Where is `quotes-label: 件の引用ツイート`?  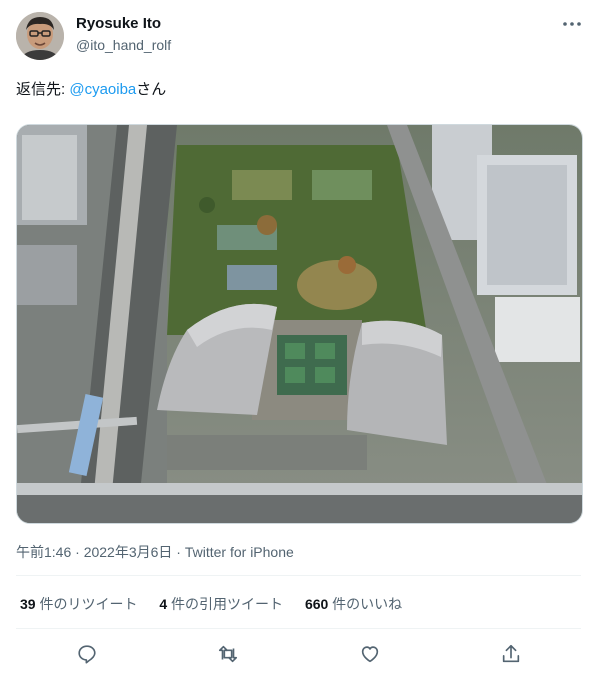
quotes-label: 件の引用ツイート is located at coordinates (225, 604).